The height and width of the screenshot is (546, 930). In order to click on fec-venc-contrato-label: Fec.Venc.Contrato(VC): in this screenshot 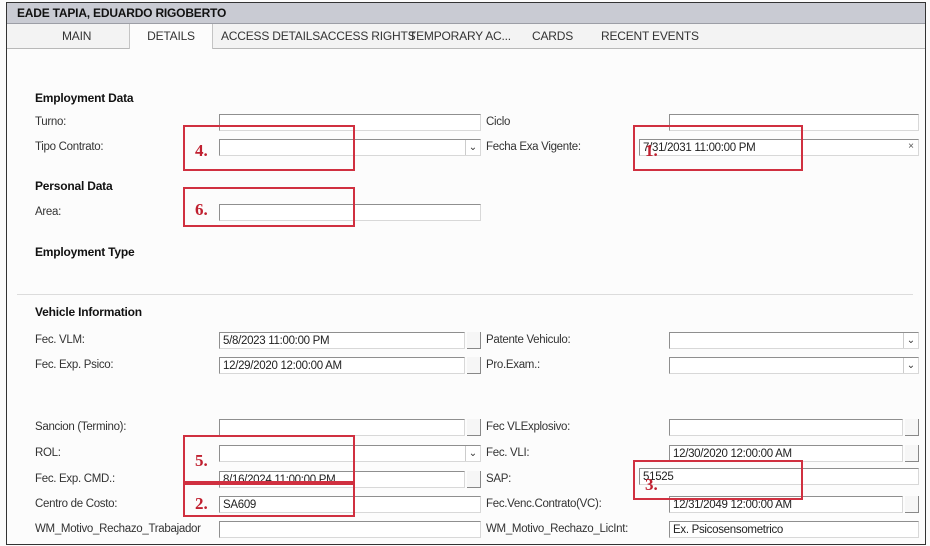, I will do `click(544, 504)`.